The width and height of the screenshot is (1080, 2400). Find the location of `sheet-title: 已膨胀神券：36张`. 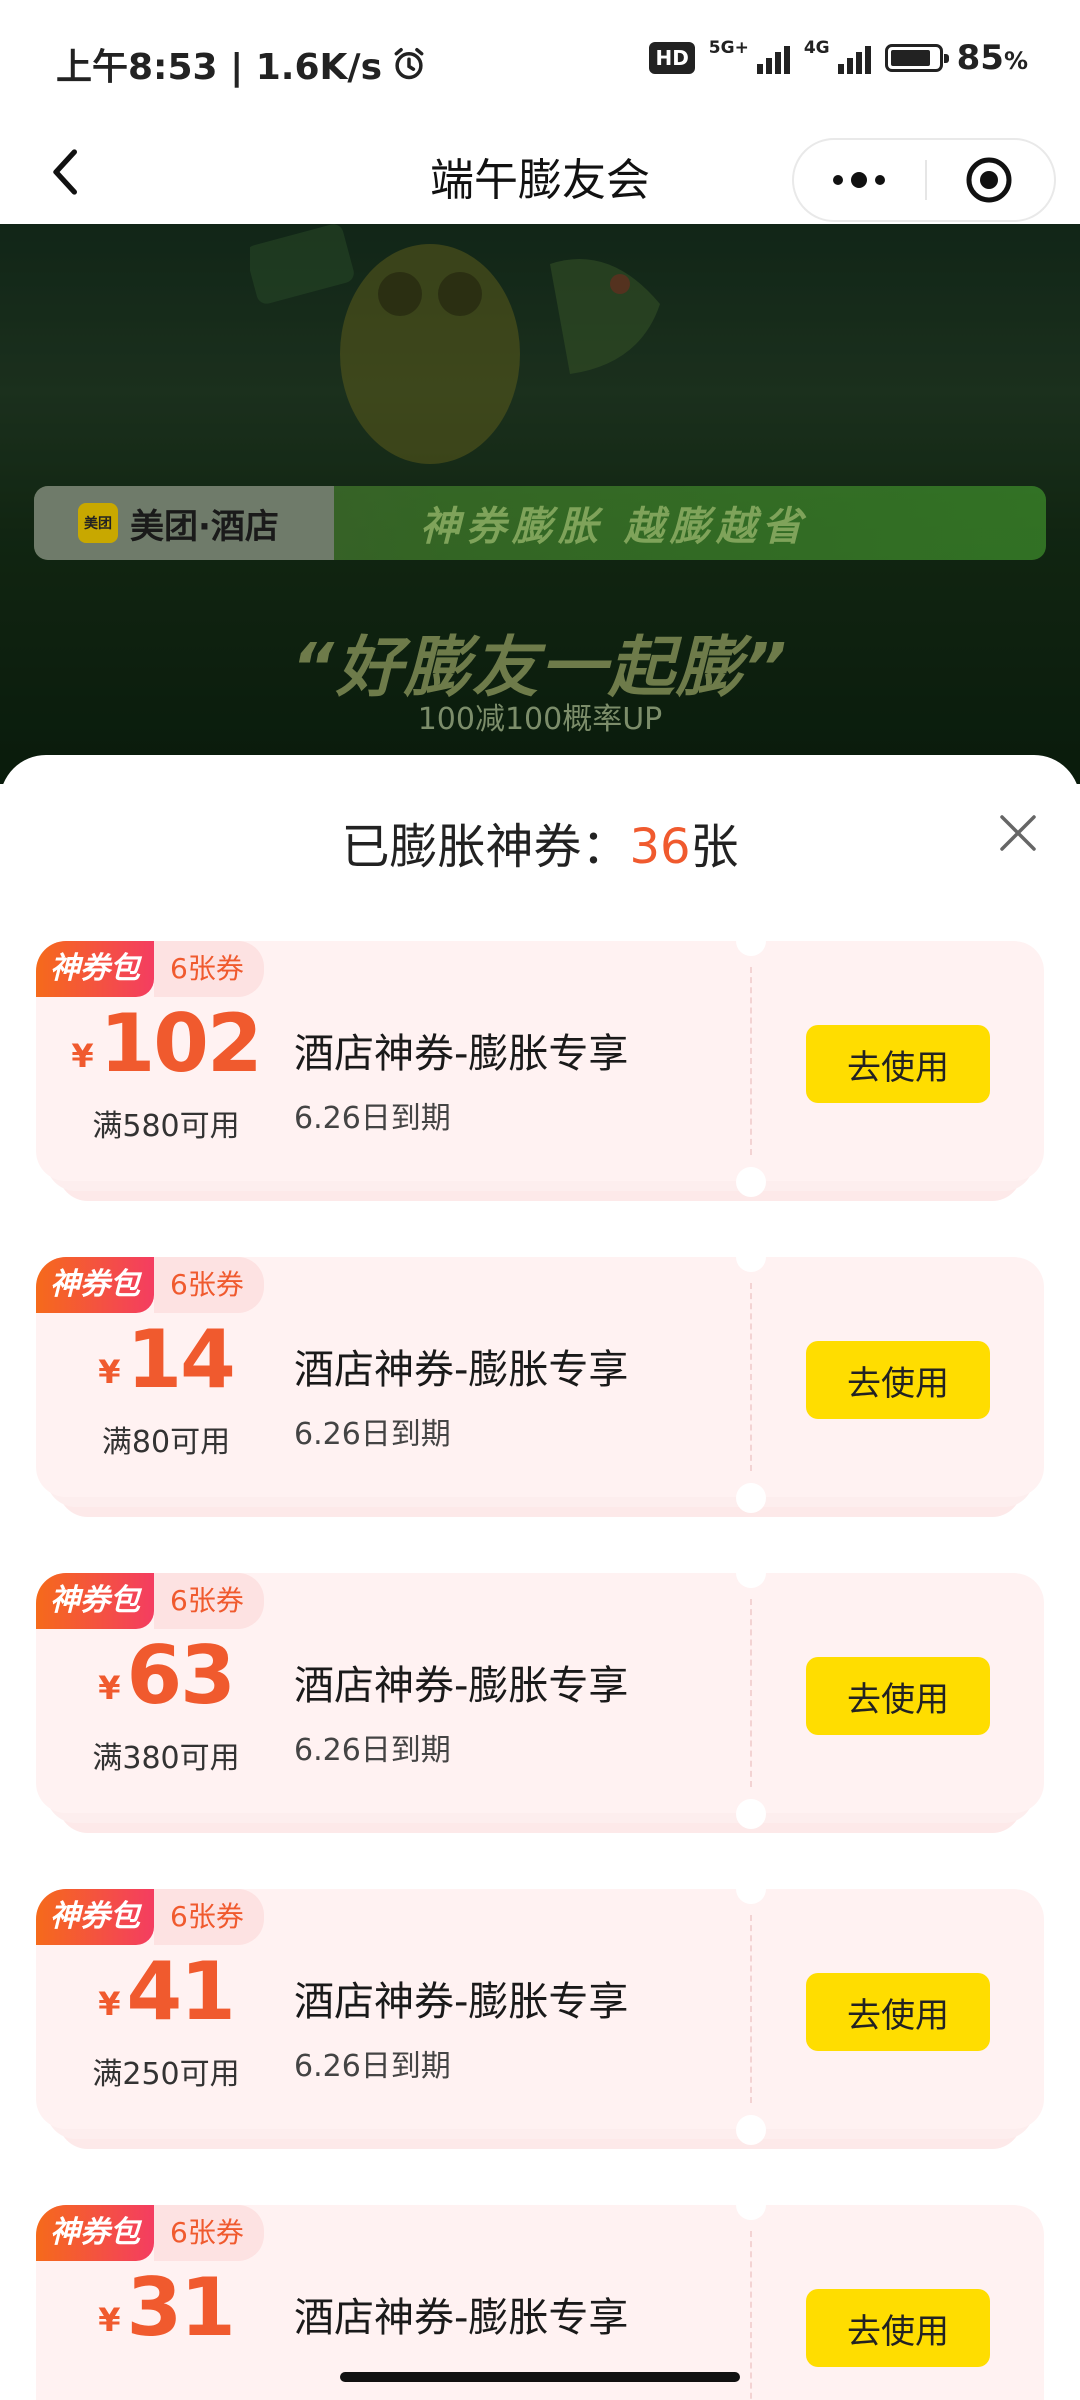

sheet-title: 已膨胀神券：36张 is located at coordinates (540, 847).